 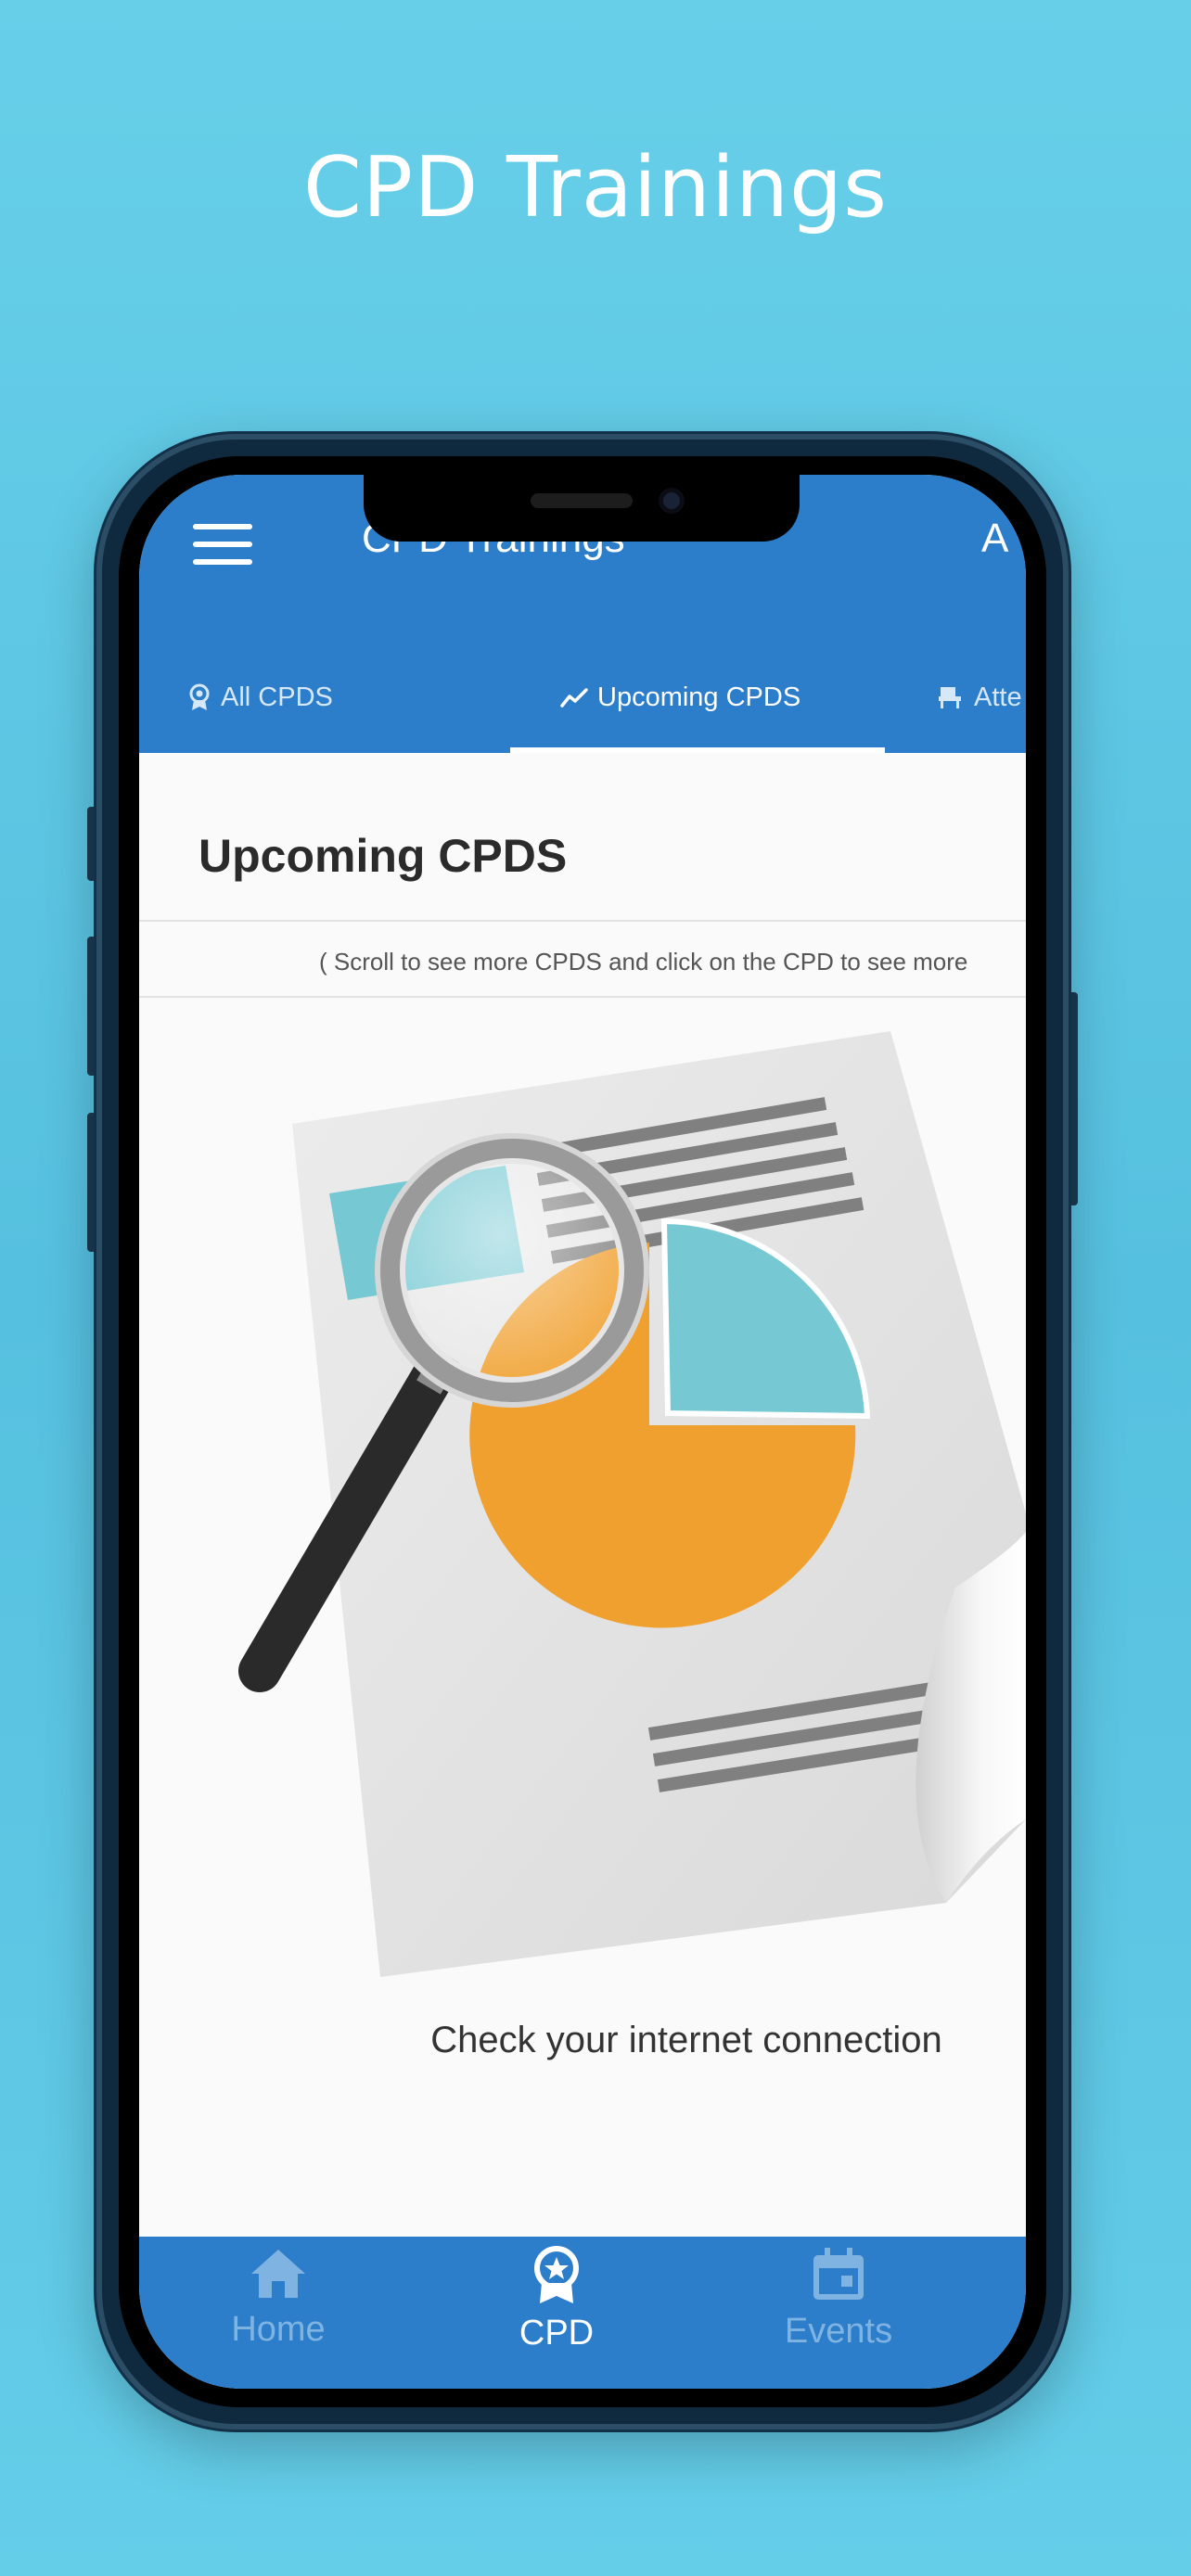 What do you see at coordinates (838, 2277) in the screenshot?
I see `calendar-icon` at bounding box center [838, 2277].